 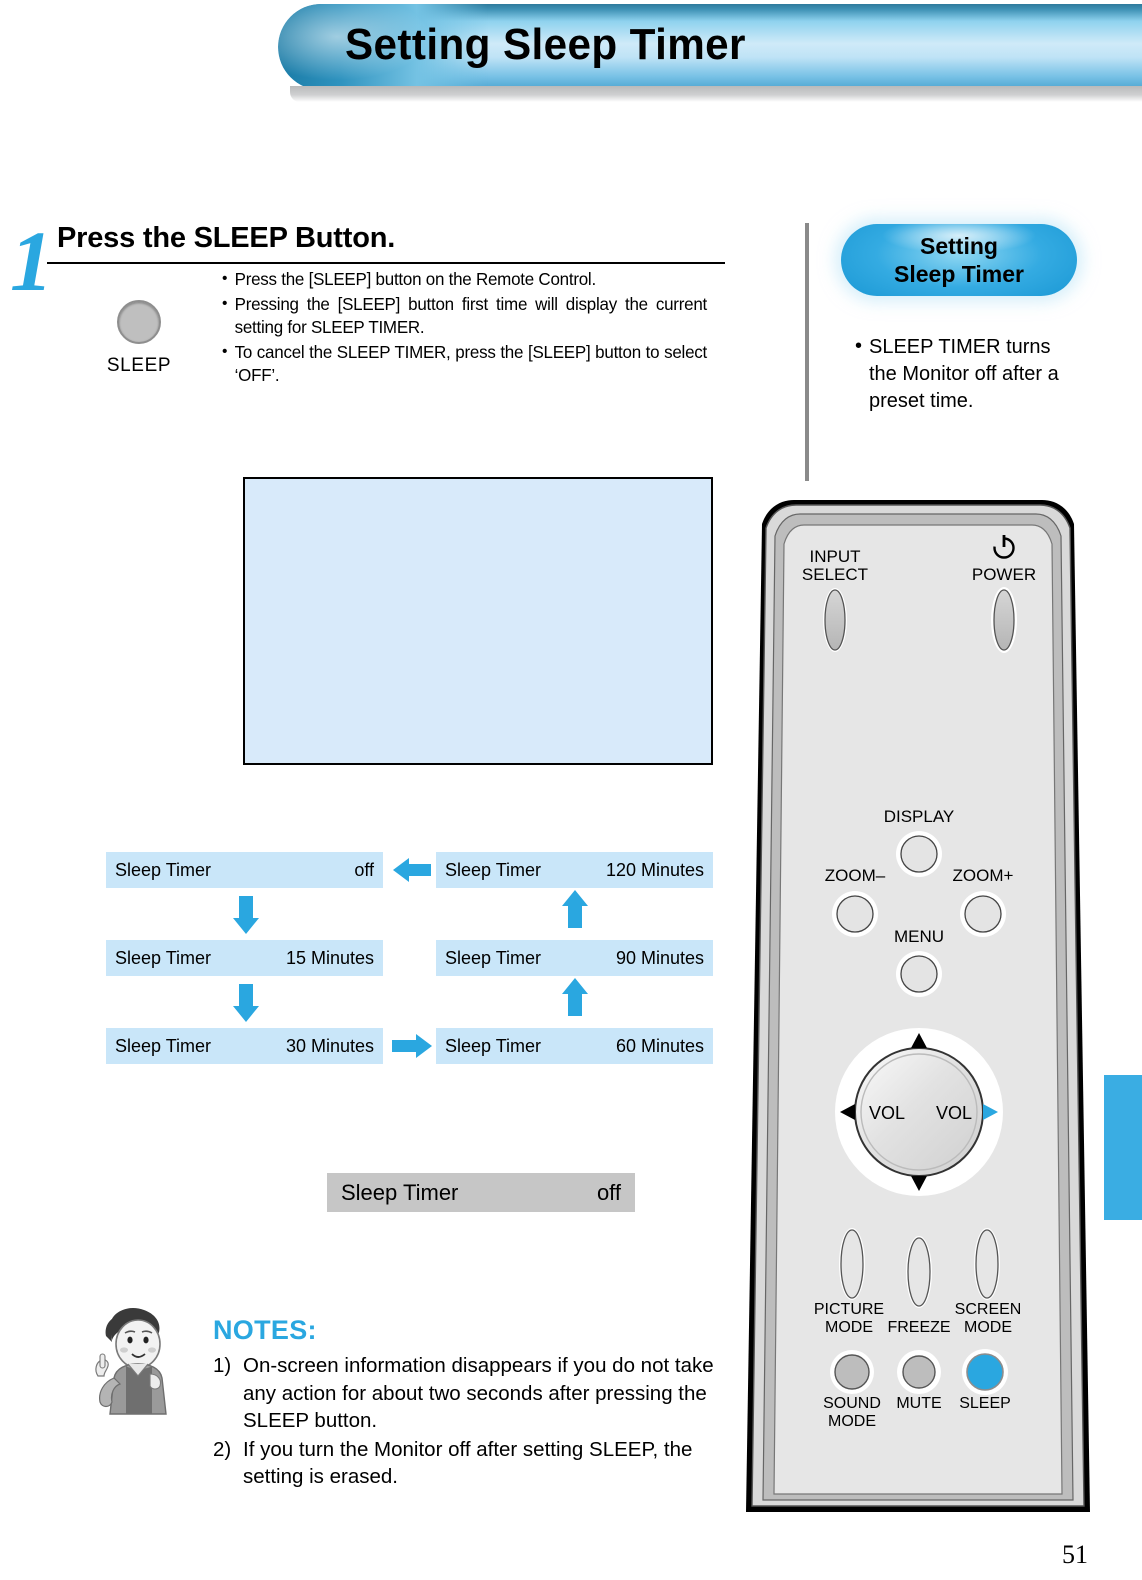 What do you see at coordinates (919, 816) in the screenshot?
I see `display-label: DISPLAY` at bounding box center [919, 816].